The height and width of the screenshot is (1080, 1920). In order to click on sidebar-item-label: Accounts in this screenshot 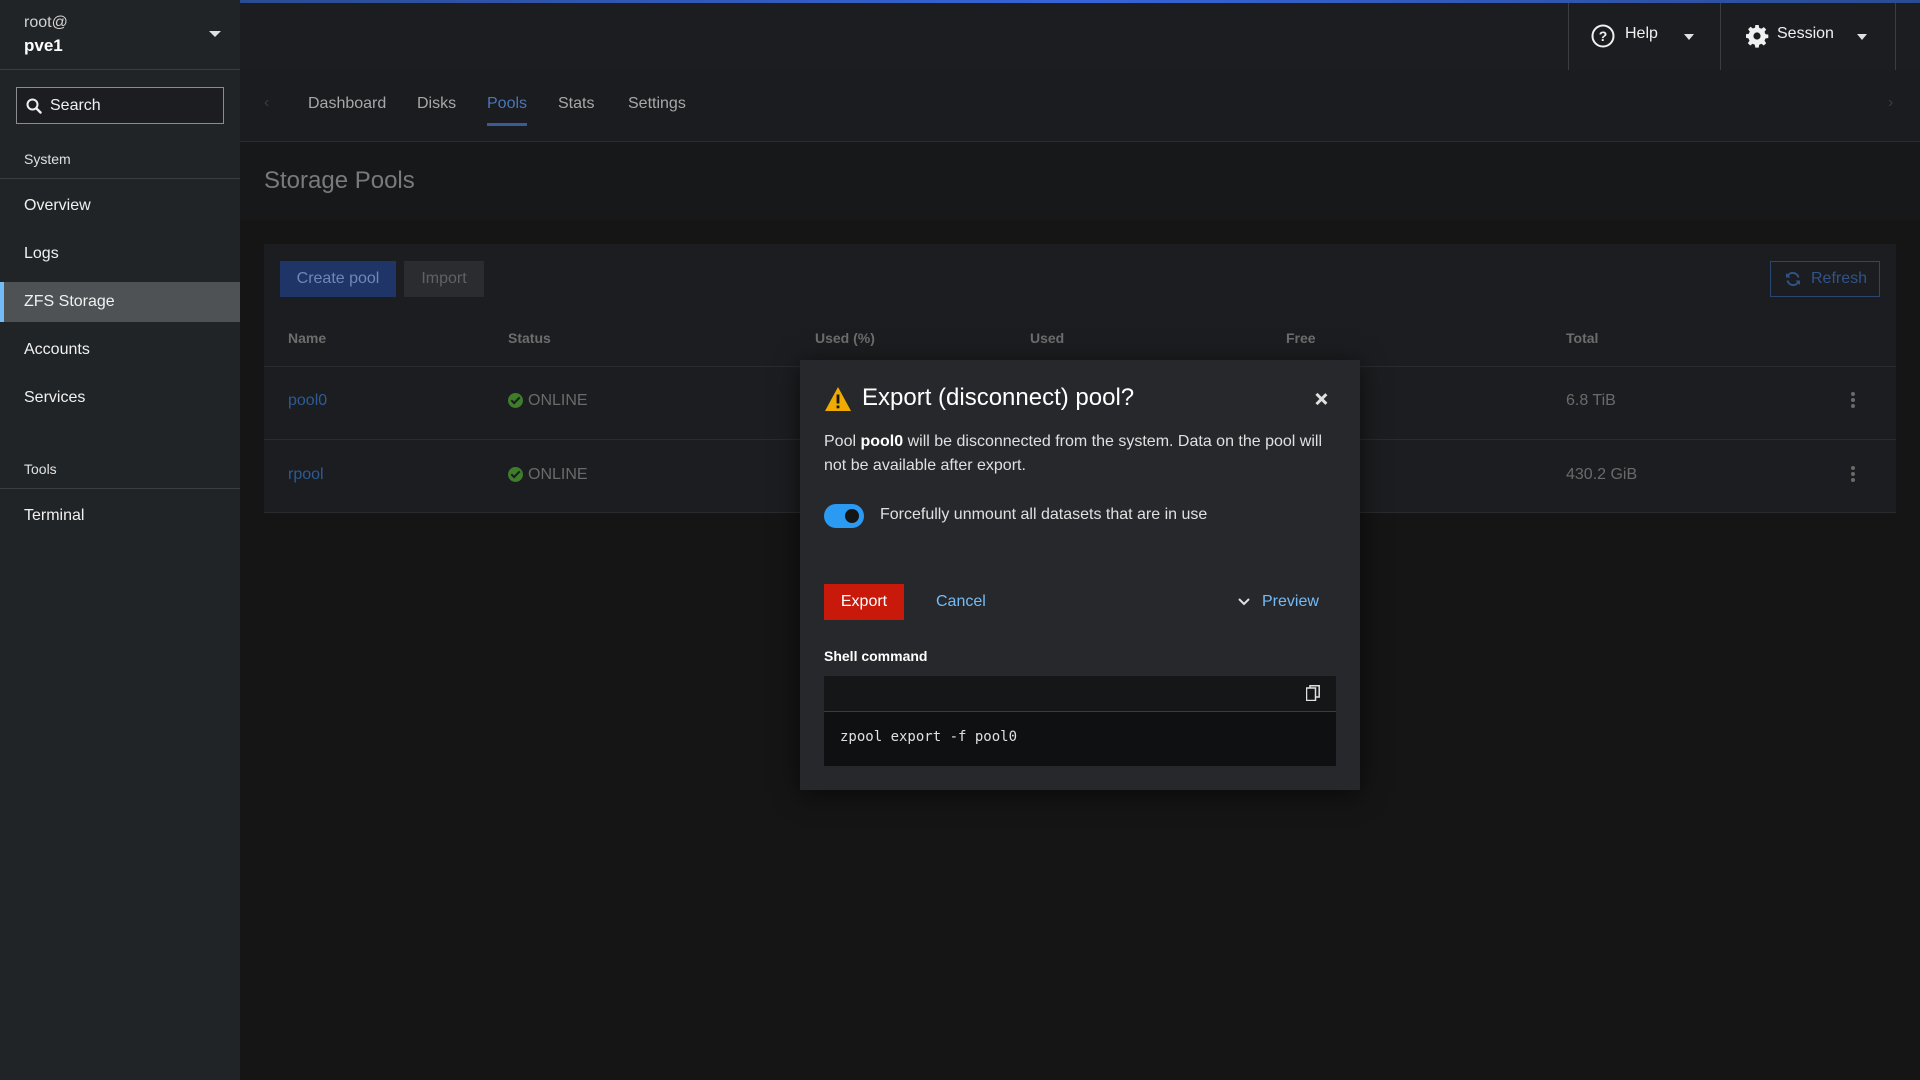, I will do `click(57, 349)`.